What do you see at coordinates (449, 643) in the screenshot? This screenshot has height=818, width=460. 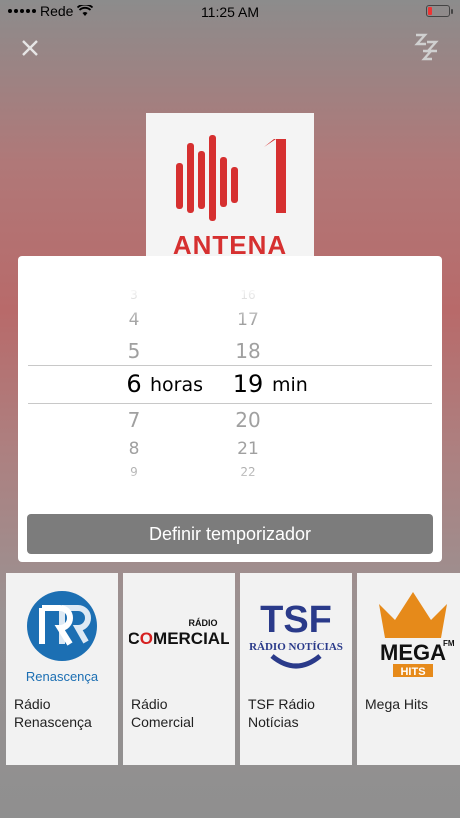 I see `svg-text: FM` at bounding box center [449, 643].